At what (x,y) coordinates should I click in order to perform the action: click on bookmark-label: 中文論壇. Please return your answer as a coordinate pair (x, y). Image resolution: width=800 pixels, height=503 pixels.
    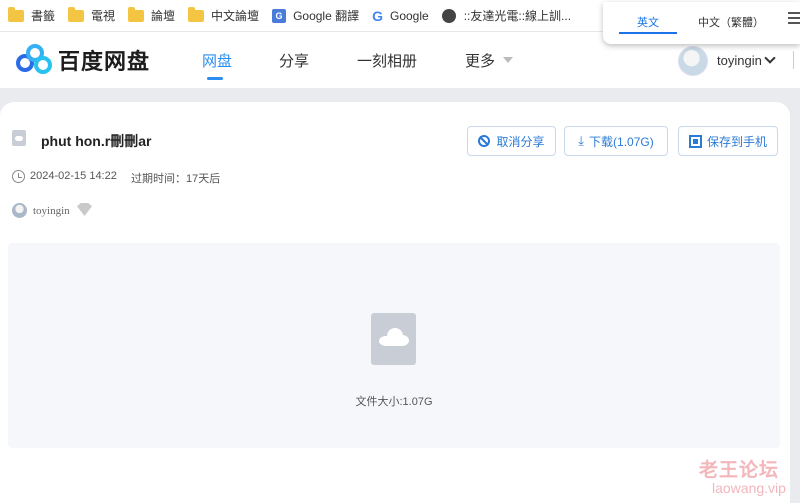
    Looking at the image, I should click on (235, 16).